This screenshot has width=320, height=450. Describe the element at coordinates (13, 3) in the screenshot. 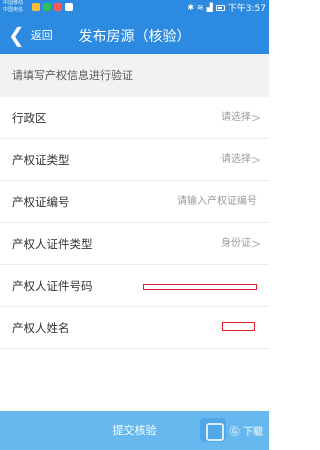

I see `carrier-label-1: 中国移动` at that location.